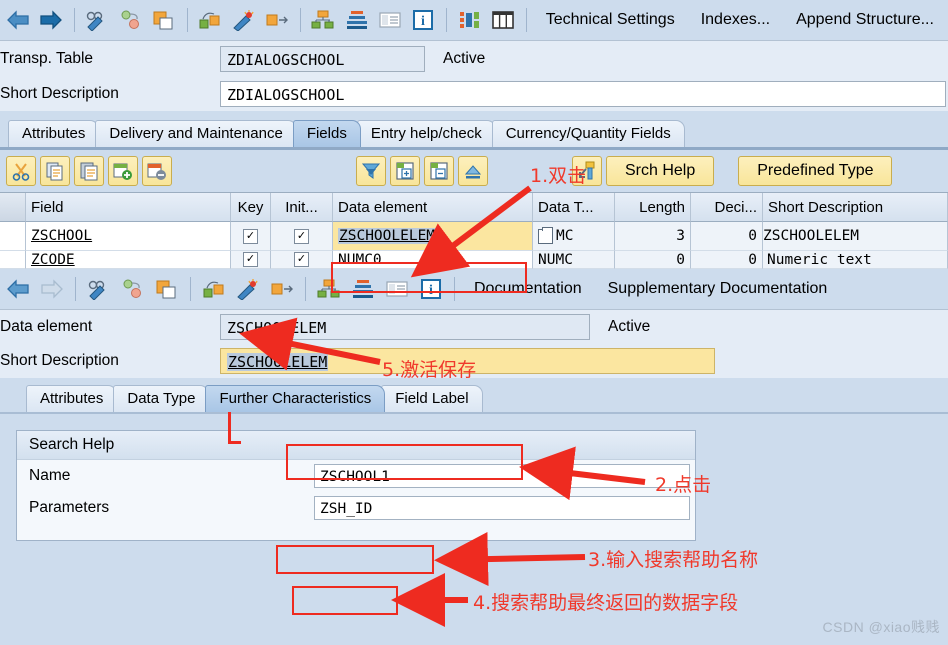 The image size is (948, 645). I want to click on delete-row-icon, so click(157, 171).